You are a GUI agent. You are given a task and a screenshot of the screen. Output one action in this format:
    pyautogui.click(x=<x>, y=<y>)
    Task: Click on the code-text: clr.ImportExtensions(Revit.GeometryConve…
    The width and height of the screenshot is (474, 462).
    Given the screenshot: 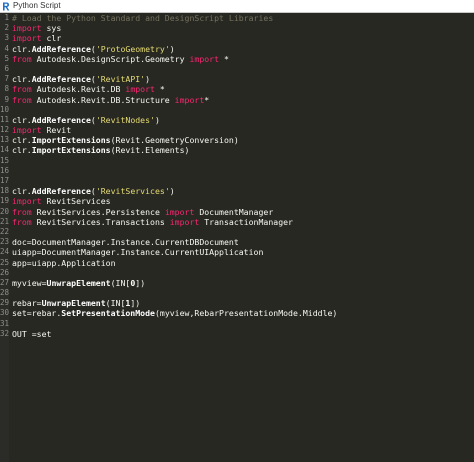 What is the action you would take?
    pyautogui.click(x=125, y=140)
    